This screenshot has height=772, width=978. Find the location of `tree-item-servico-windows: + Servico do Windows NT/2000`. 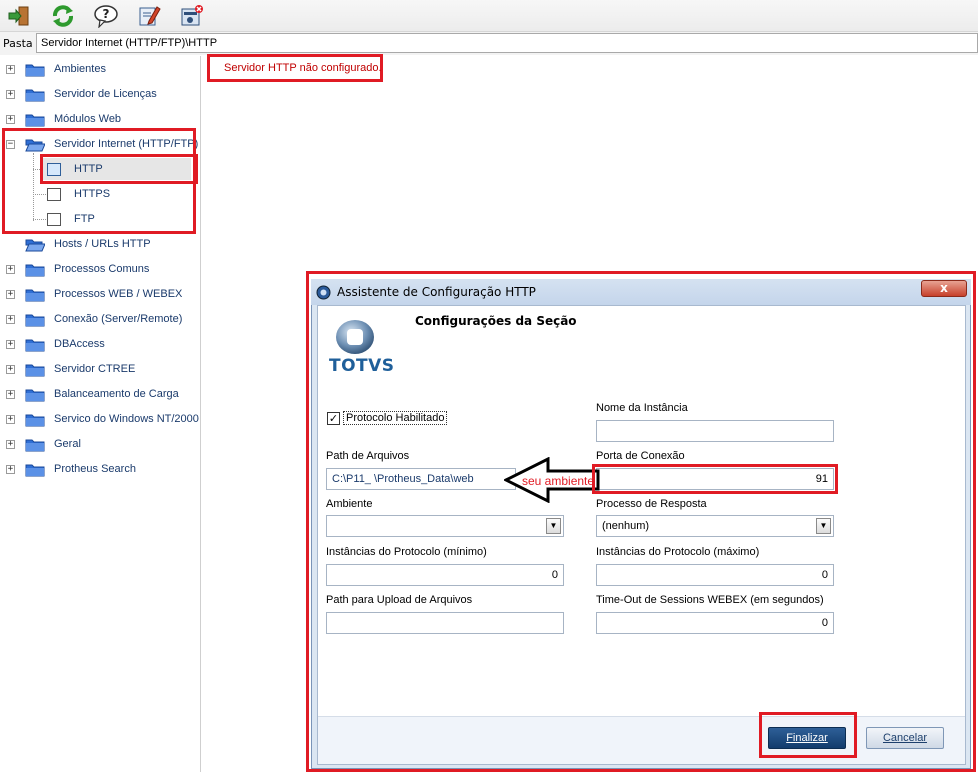

tree-item-servico-windows: + Servico do Windows NT/2000 is located at coordinates (100, 419).